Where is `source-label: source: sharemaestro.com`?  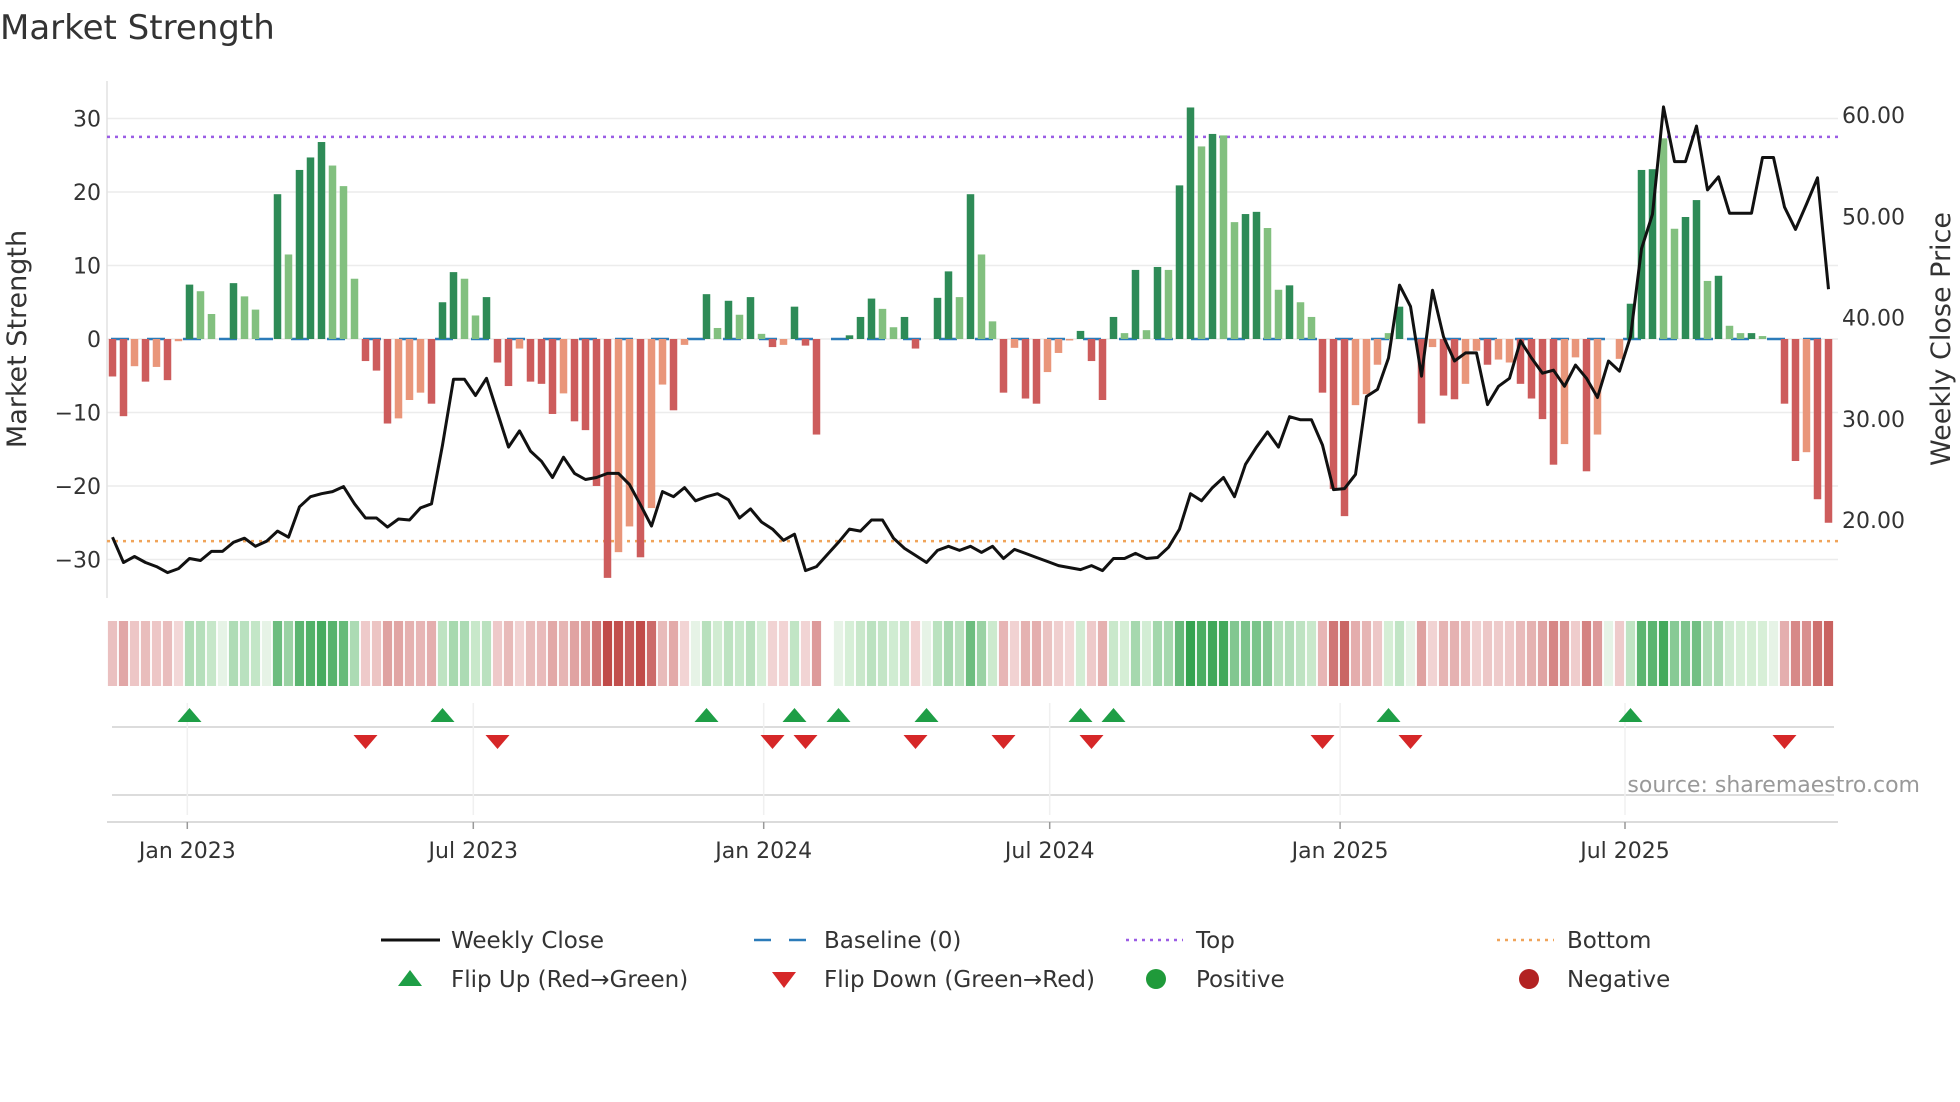
source-label: source: sharemaestro.com is located at coordinates (1773, 785).